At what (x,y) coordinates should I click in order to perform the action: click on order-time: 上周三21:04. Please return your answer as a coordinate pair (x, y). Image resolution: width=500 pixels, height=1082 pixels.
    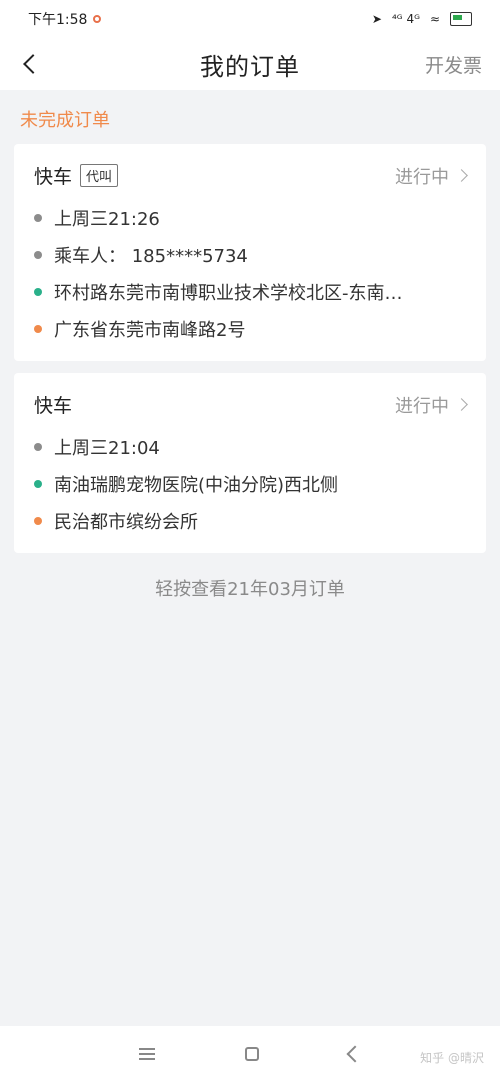
    Looking at the image, I should click on (107, 448).